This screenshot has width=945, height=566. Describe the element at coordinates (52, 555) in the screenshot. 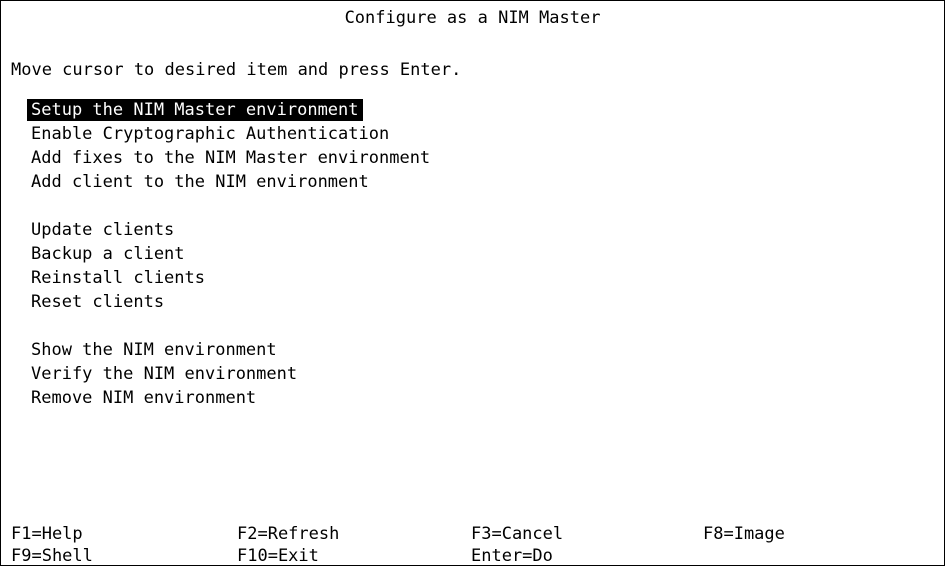

I see `f9-shell-key: F9=Shell` at that location.